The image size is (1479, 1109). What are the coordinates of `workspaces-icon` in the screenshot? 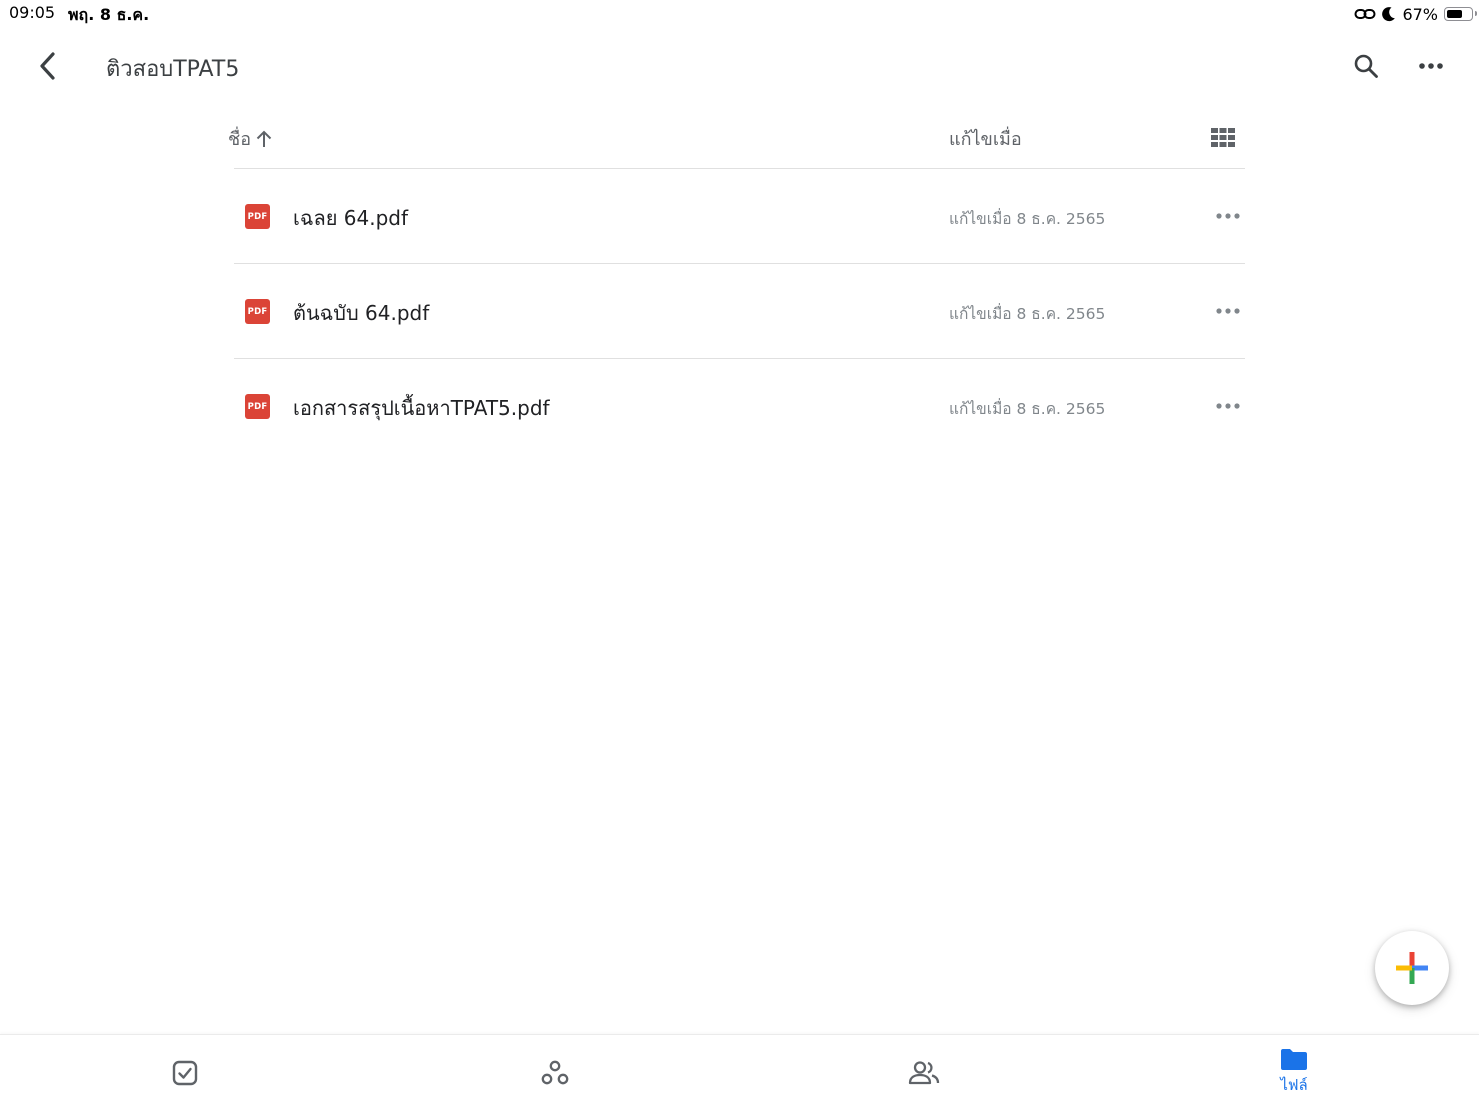 It's located at (555, 1072).